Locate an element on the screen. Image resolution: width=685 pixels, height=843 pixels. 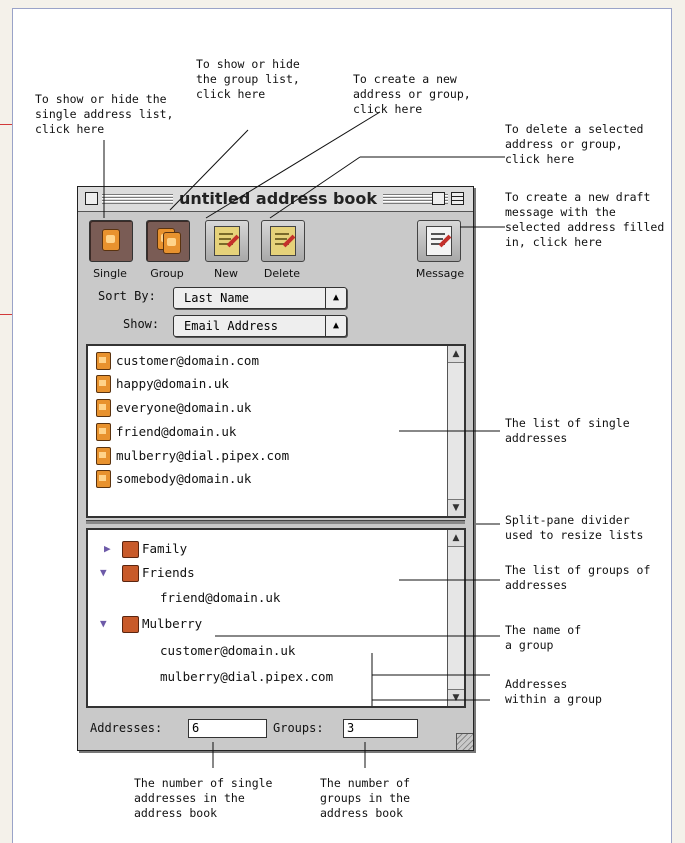
group-list-scrollbar: ▲ ▼ is located at coordinates (455, 618).